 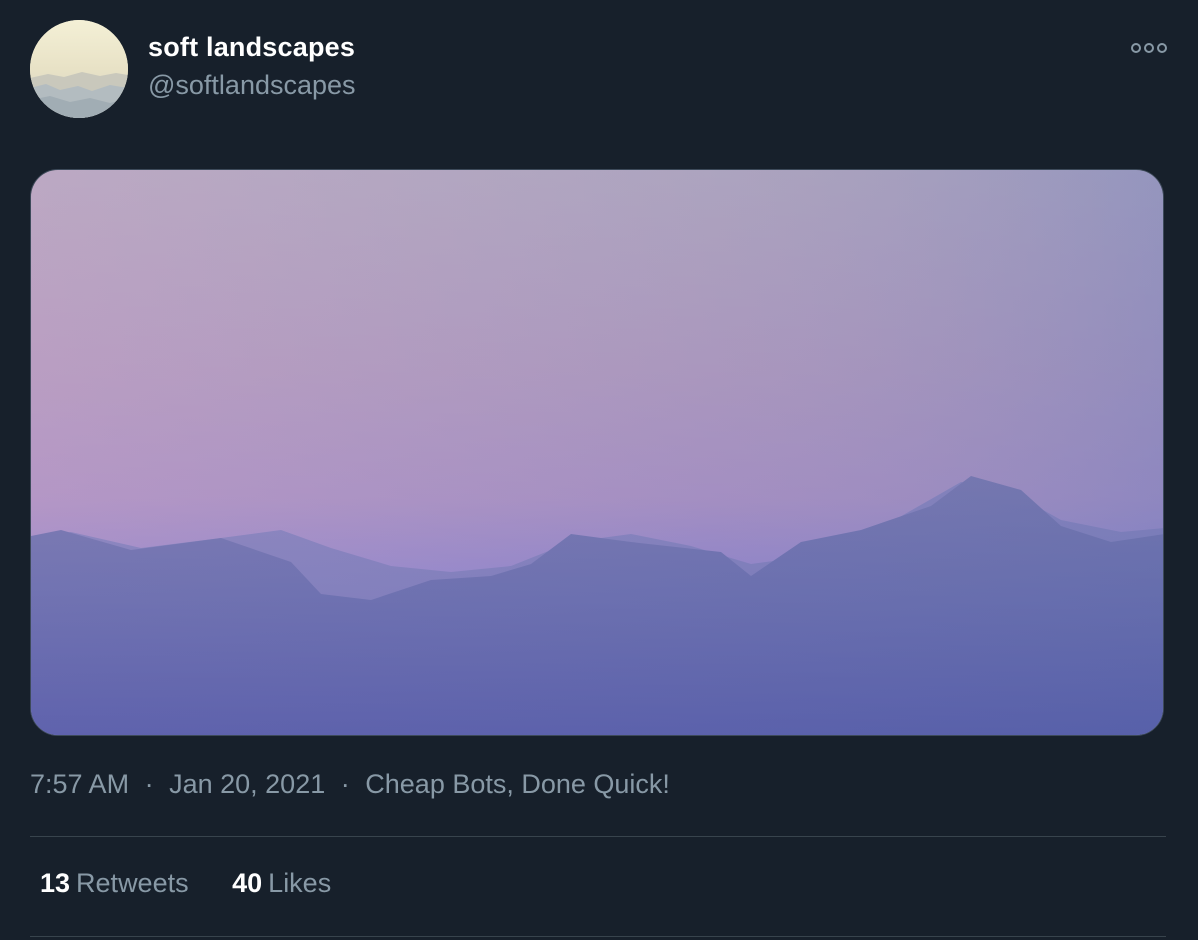 What do you see at coordinates (247, 784) in the screenshot?
I see `tweet-date: Jan 20, 2021` at bounding box center [247, 784].